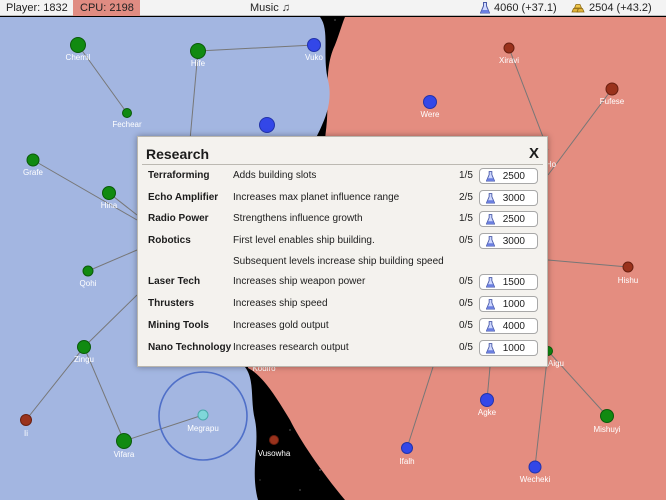 The image size is (666, 500). Describe the element at coordinates (316, 197) in the screenshot. I see `research-description: Increases max planet influence range` at that location.